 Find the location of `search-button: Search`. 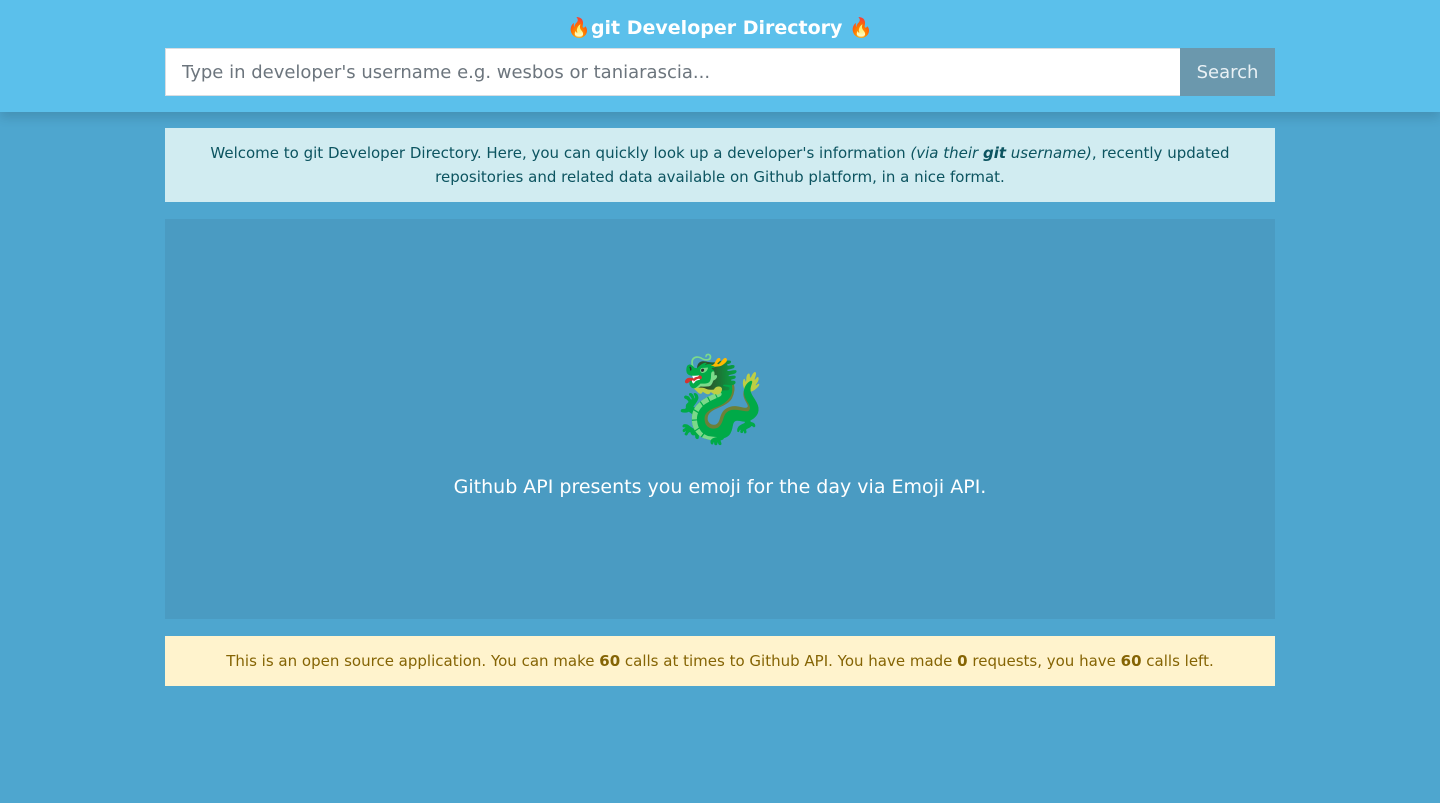

search-button: Search is located at coordinates (1227, 72).